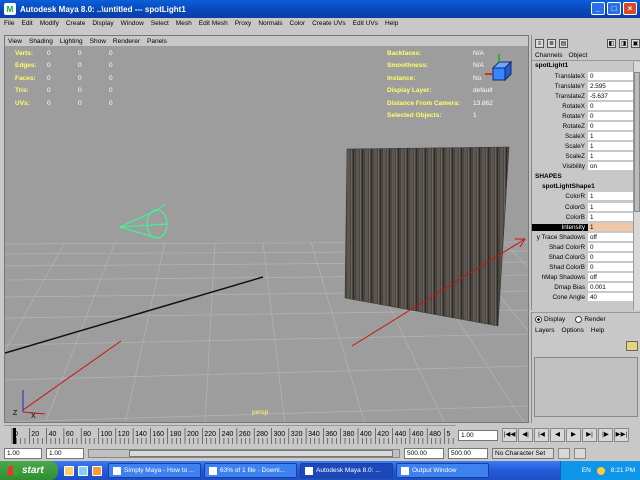  What do you see at coordinates (9, 23) in the screenshot?
I see `menu-file: File` at bounding box center [9, 23].